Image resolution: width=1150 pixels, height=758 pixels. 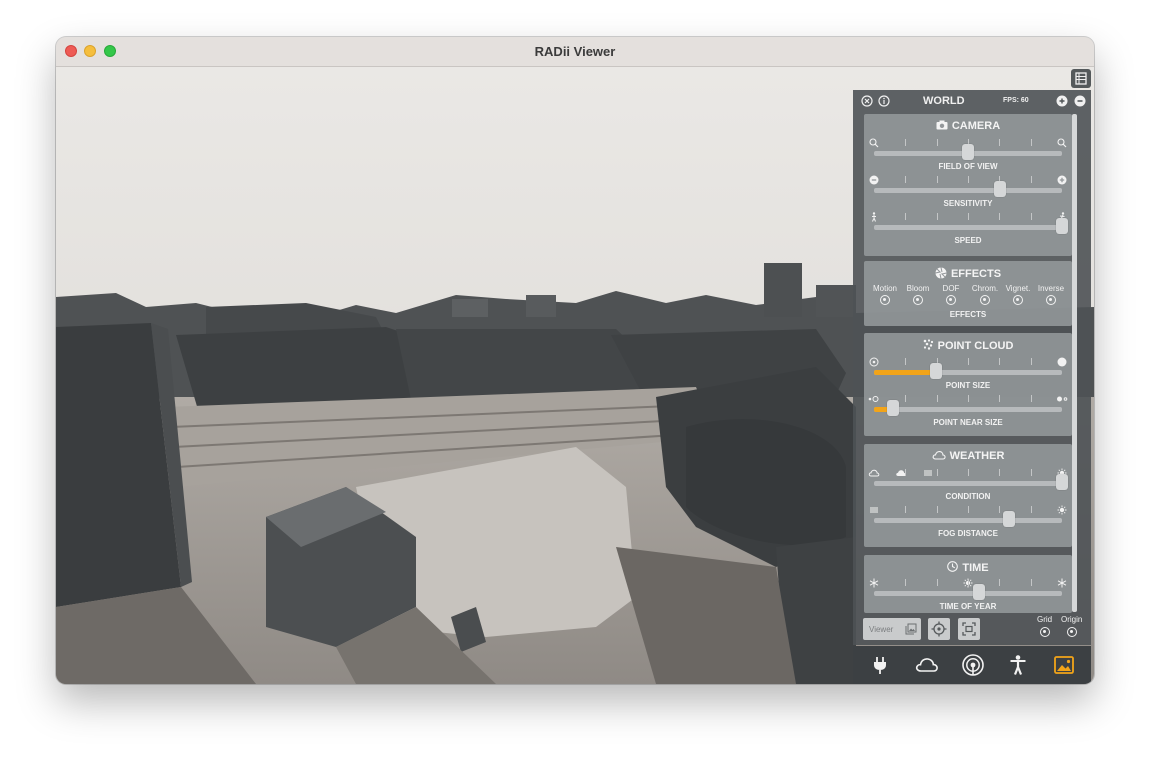 What do you see at coordinates (575, 52) in the screenshot?
I see `title-bar: RADii Viewer` at bounding box center [575, 52].